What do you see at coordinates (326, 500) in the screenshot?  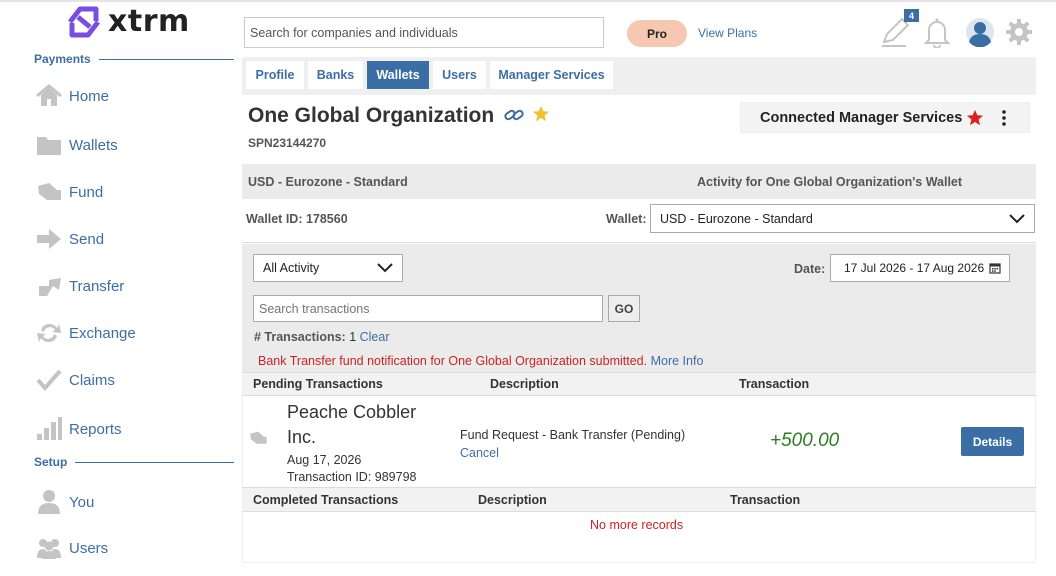 I see `completed-header-title: Completed Transactions` at bounding box center [326, 500].